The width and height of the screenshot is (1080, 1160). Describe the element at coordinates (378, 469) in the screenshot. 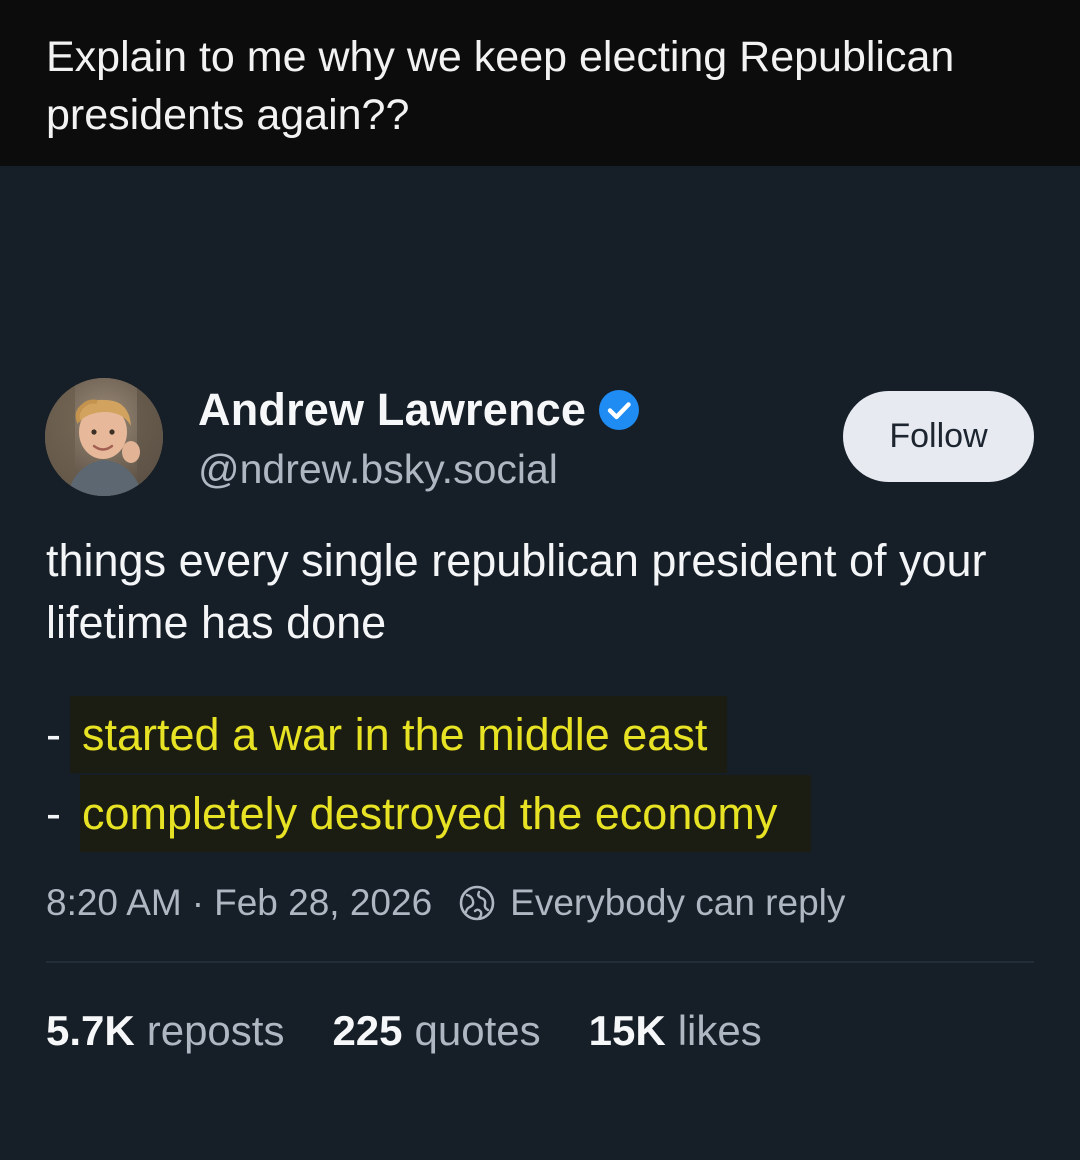

I see `author-handle: @ndrew.bsky.social` at that location.